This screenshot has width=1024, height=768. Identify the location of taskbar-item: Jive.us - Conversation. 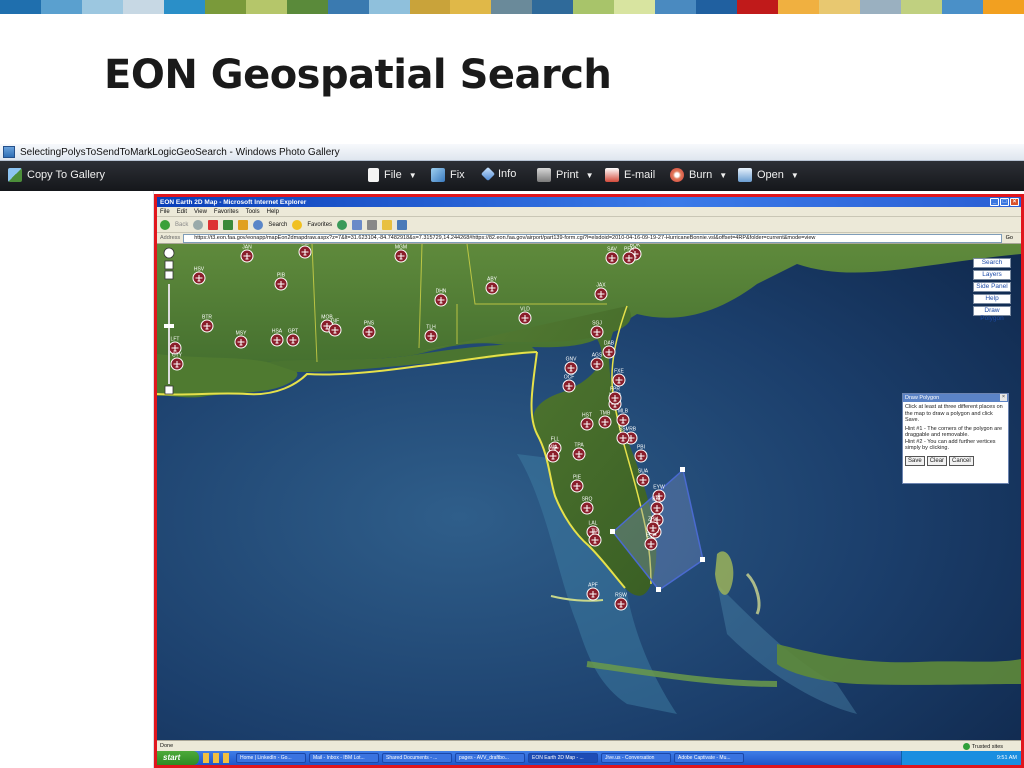
(636, 758).